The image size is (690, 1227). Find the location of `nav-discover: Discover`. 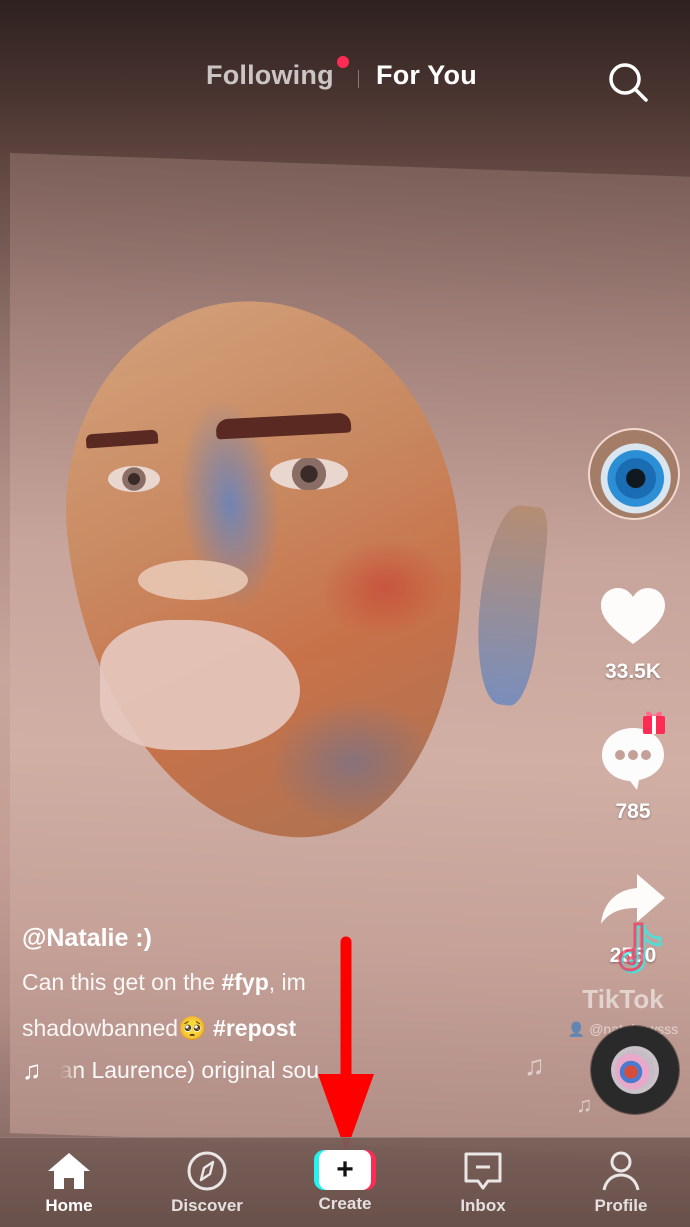

nav-discover: Discover is located at coordinates (207, 1182).